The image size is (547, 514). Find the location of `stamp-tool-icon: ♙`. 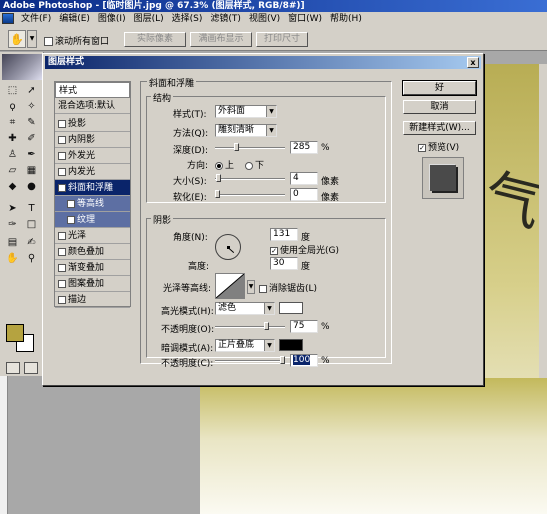

stamp-tool-icon: ♙ is located at coordinates (12, 155).